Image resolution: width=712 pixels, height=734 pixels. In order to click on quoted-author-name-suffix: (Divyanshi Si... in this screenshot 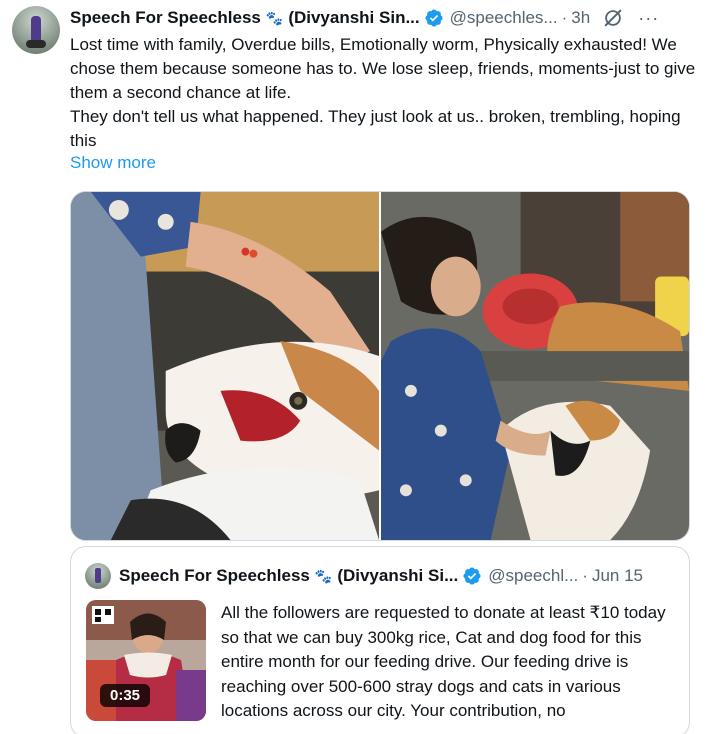, I will do `click(397, 576)`.